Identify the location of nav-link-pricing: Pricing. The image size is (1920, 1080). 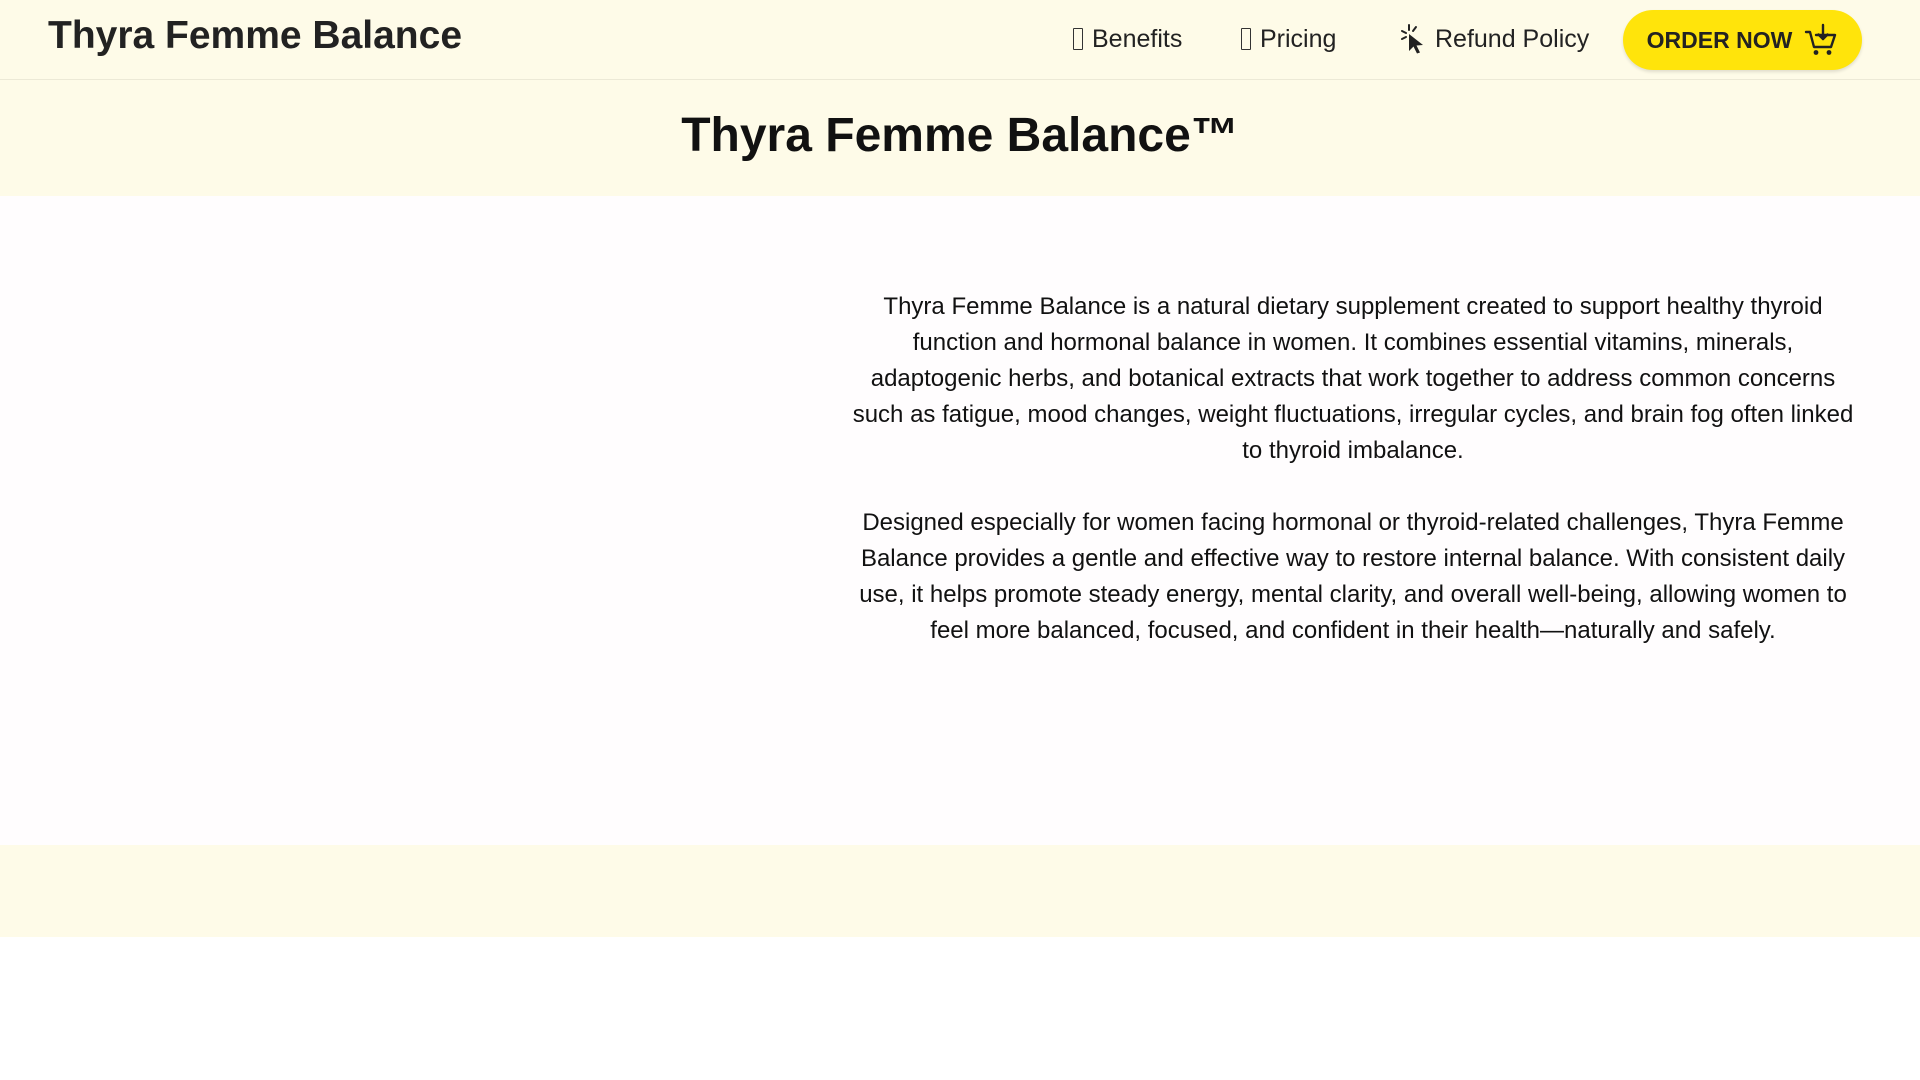
(1288, 39).